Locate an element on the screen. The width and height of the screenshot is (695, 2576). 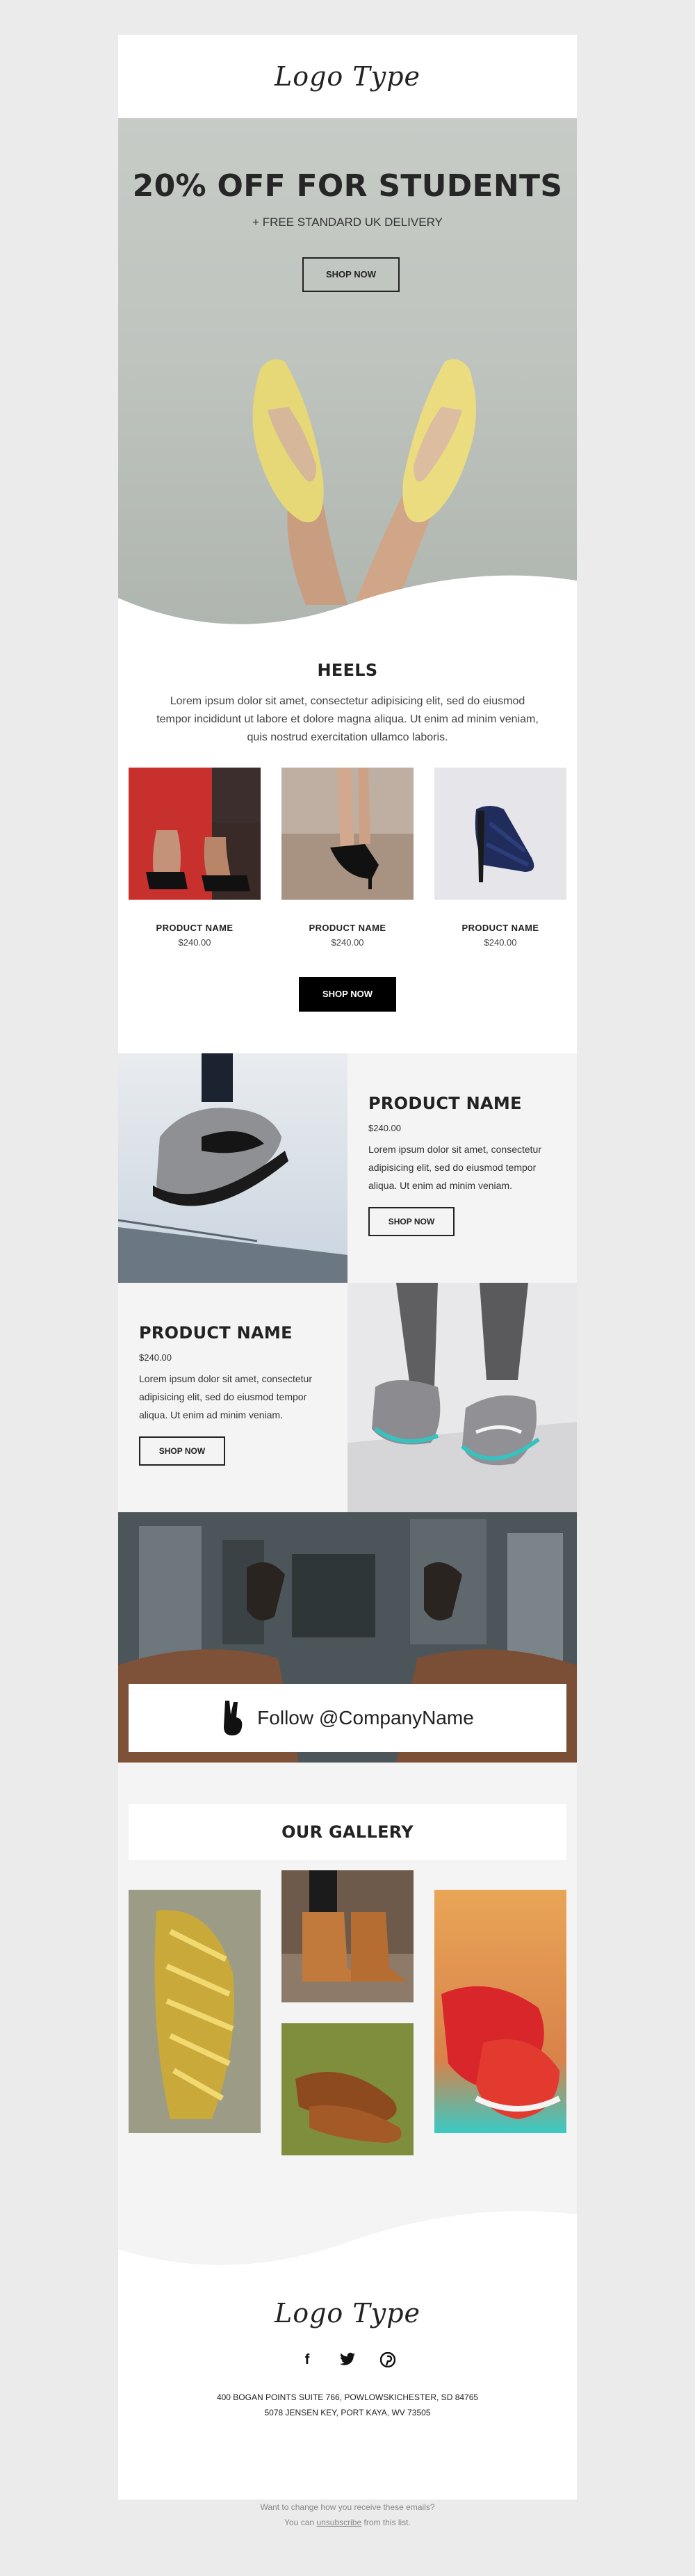
social-links: f is located at coordinates (347, 2359).